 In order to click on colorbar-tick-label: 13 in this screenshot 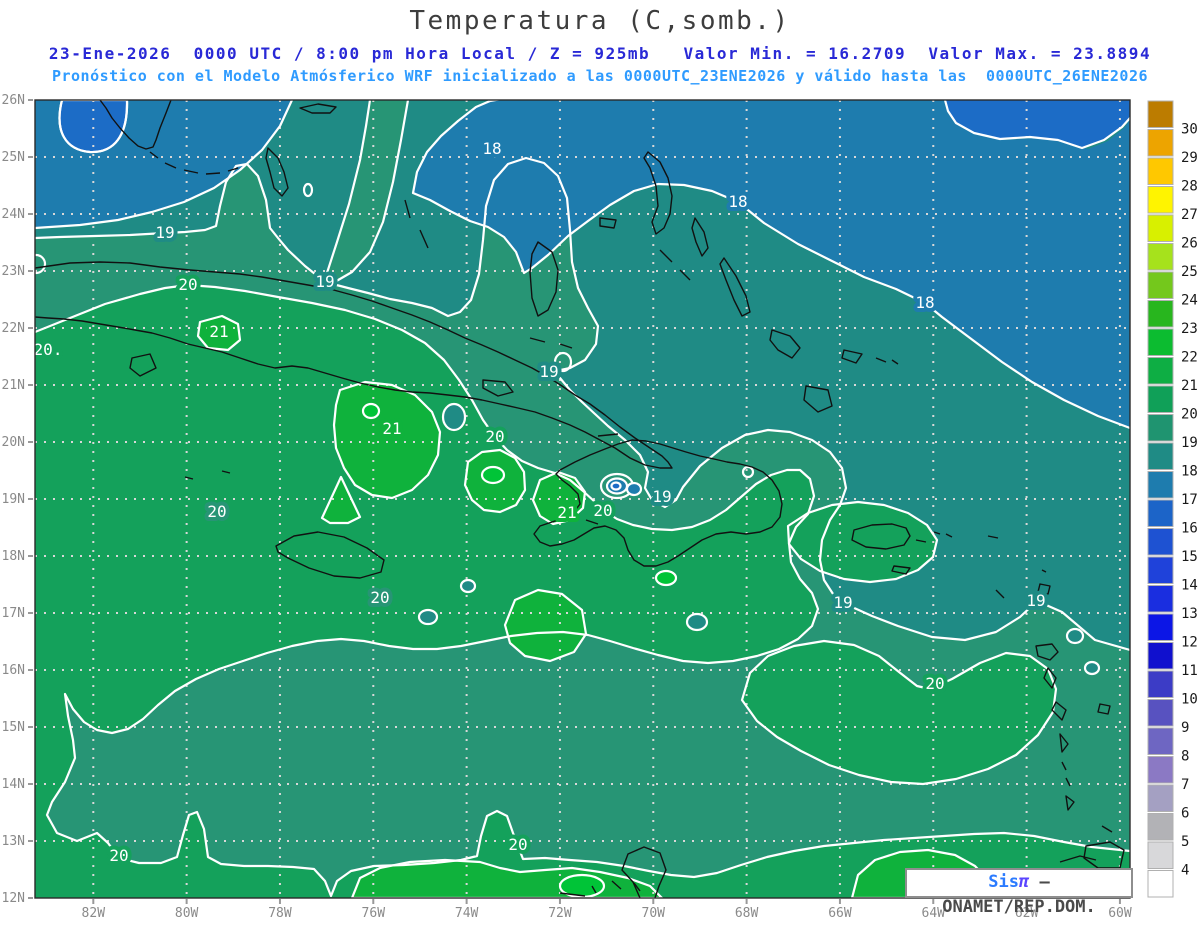, I will do `click(1189, 614)`.